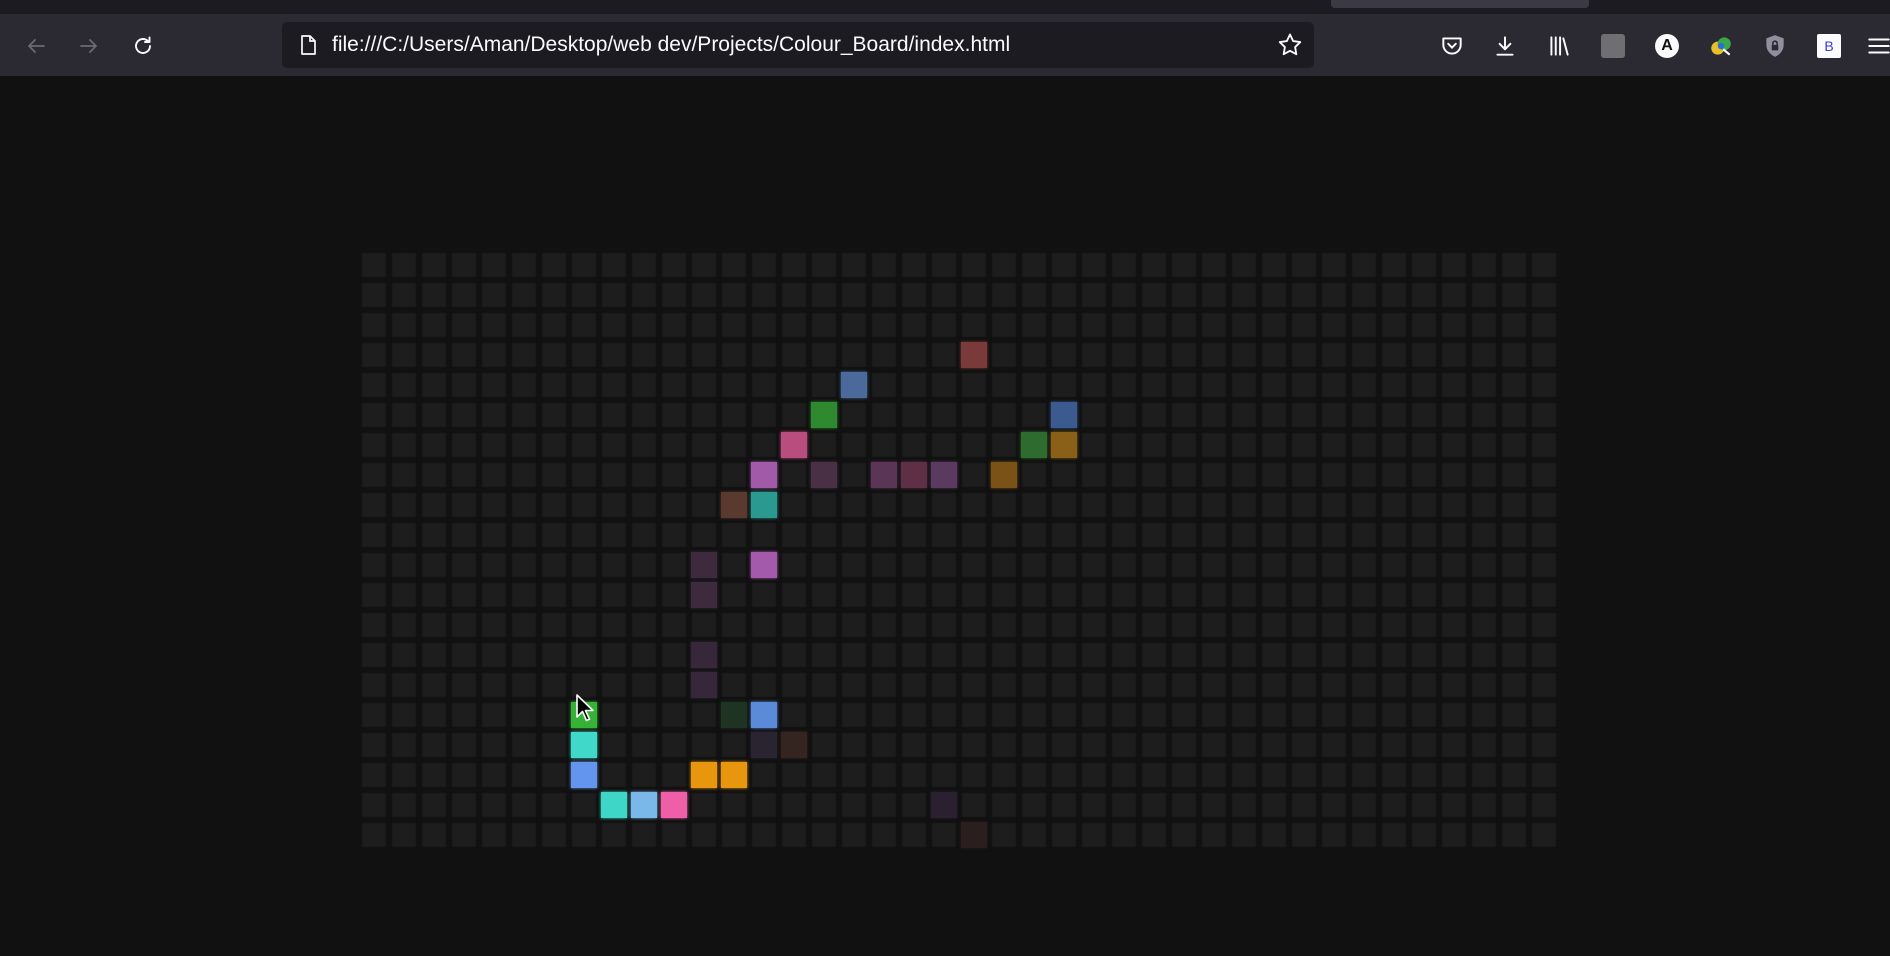  I want to click on back-button, so click(36, 46).